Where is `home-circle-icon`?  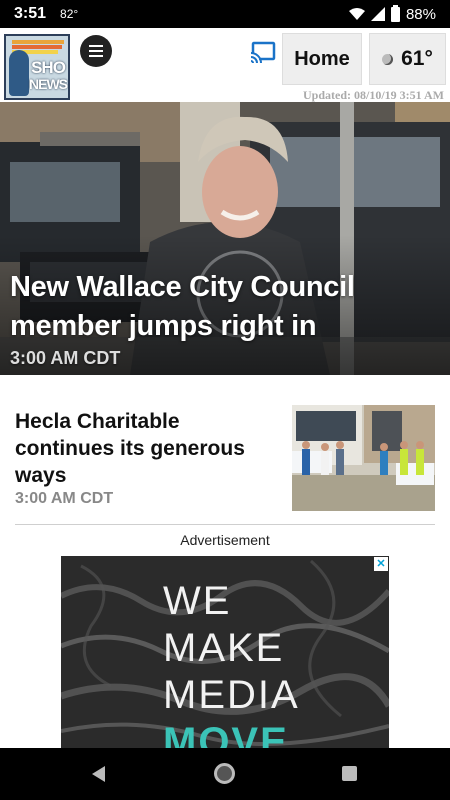
home-circle-icon is located at coordinates (224, 773).